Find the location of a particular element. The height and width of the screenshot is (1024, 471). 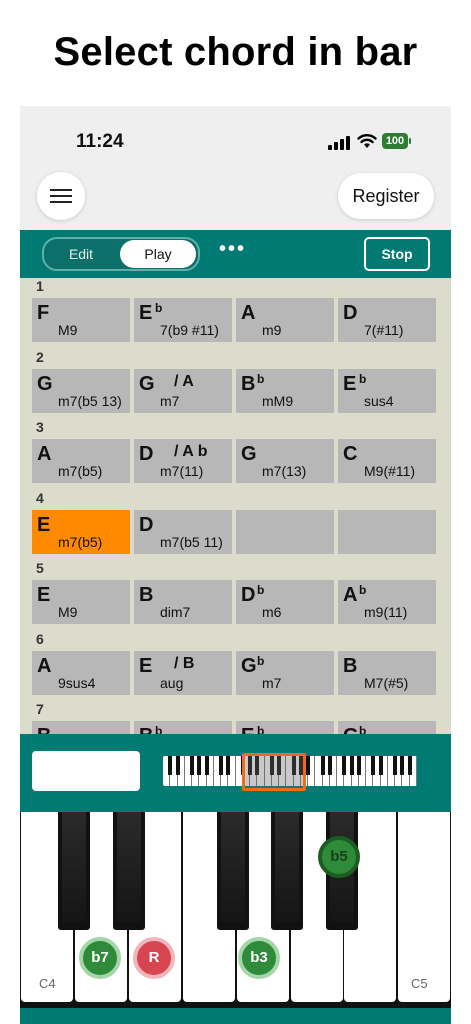

chord-cell-selected: Em7(b5) is located at coordinates (81, 531).